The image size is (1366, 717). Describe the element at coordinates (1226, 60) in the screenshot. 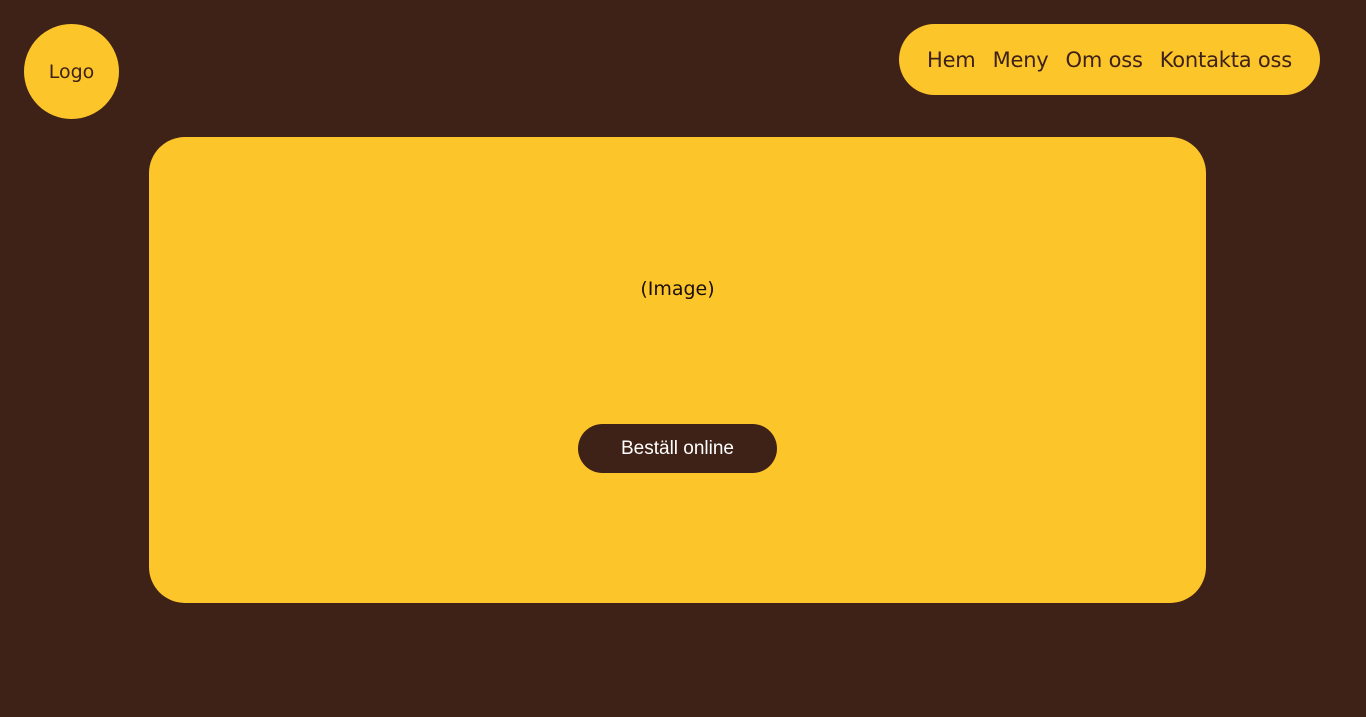

I see `nav-item-kontakta-oss: Kontakta oss` at that location.